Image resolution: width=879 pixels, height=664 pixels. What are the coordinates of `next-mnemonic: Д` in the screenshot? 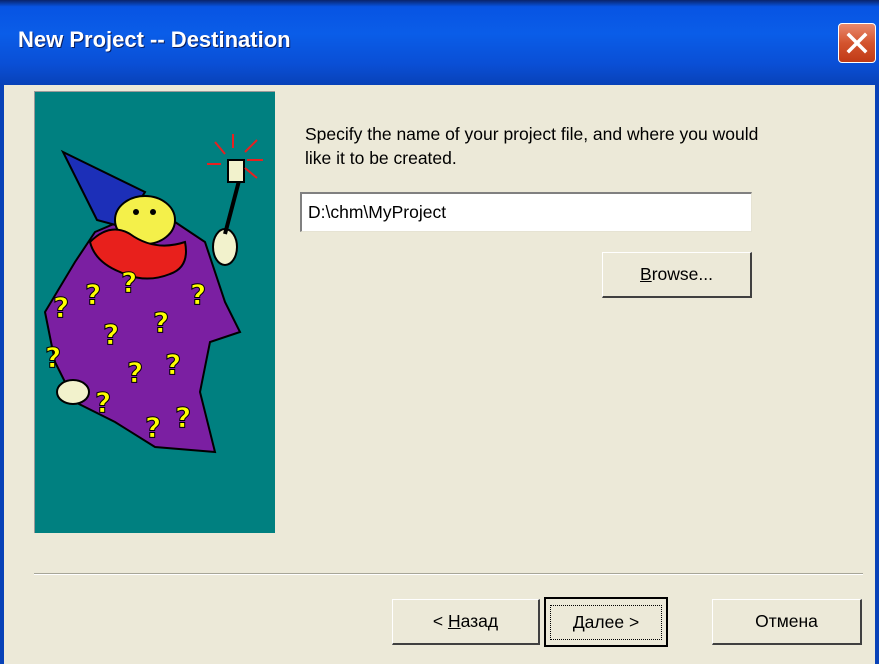 It's located at (578, 621).